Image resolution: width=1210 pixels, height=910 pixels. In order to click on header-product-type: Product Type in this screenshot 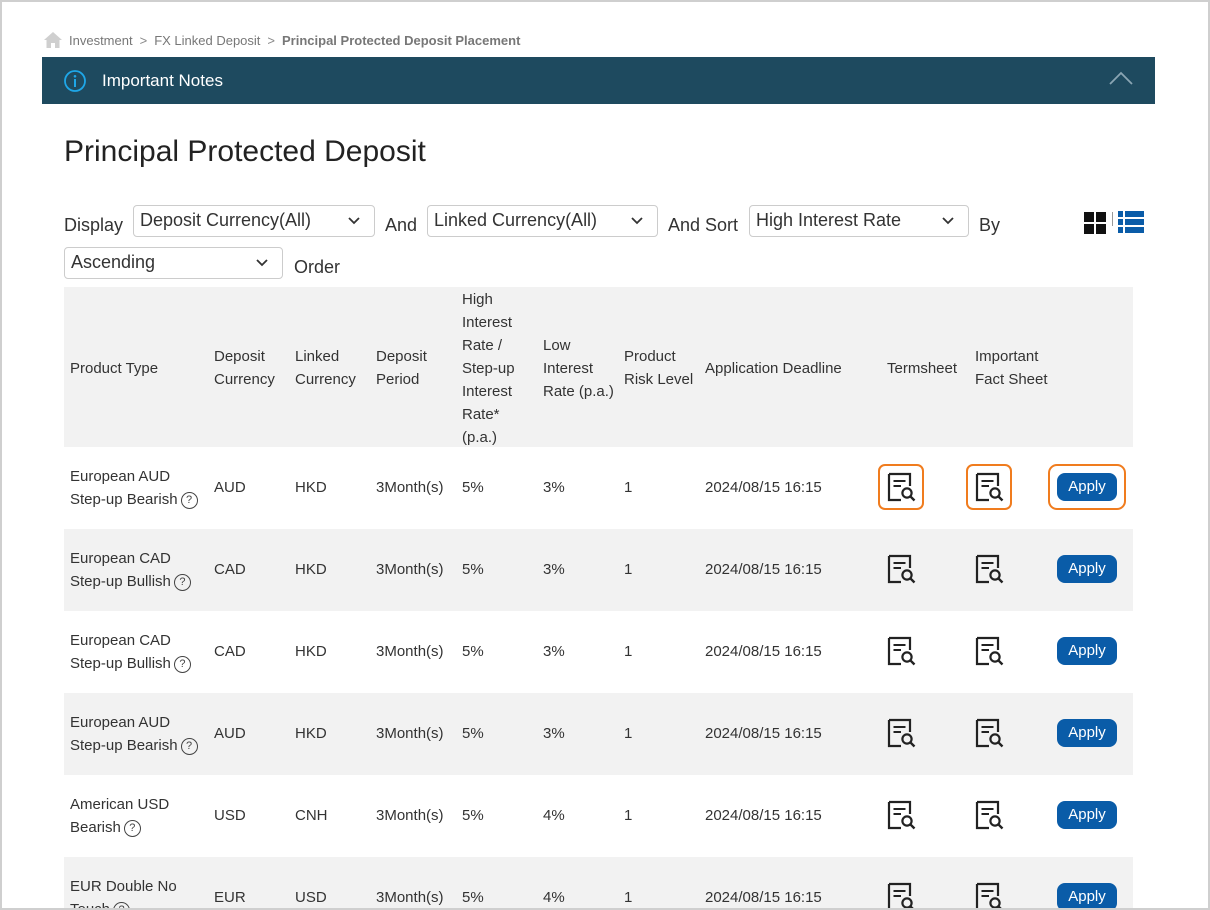, I will do `click(135, 368)`.